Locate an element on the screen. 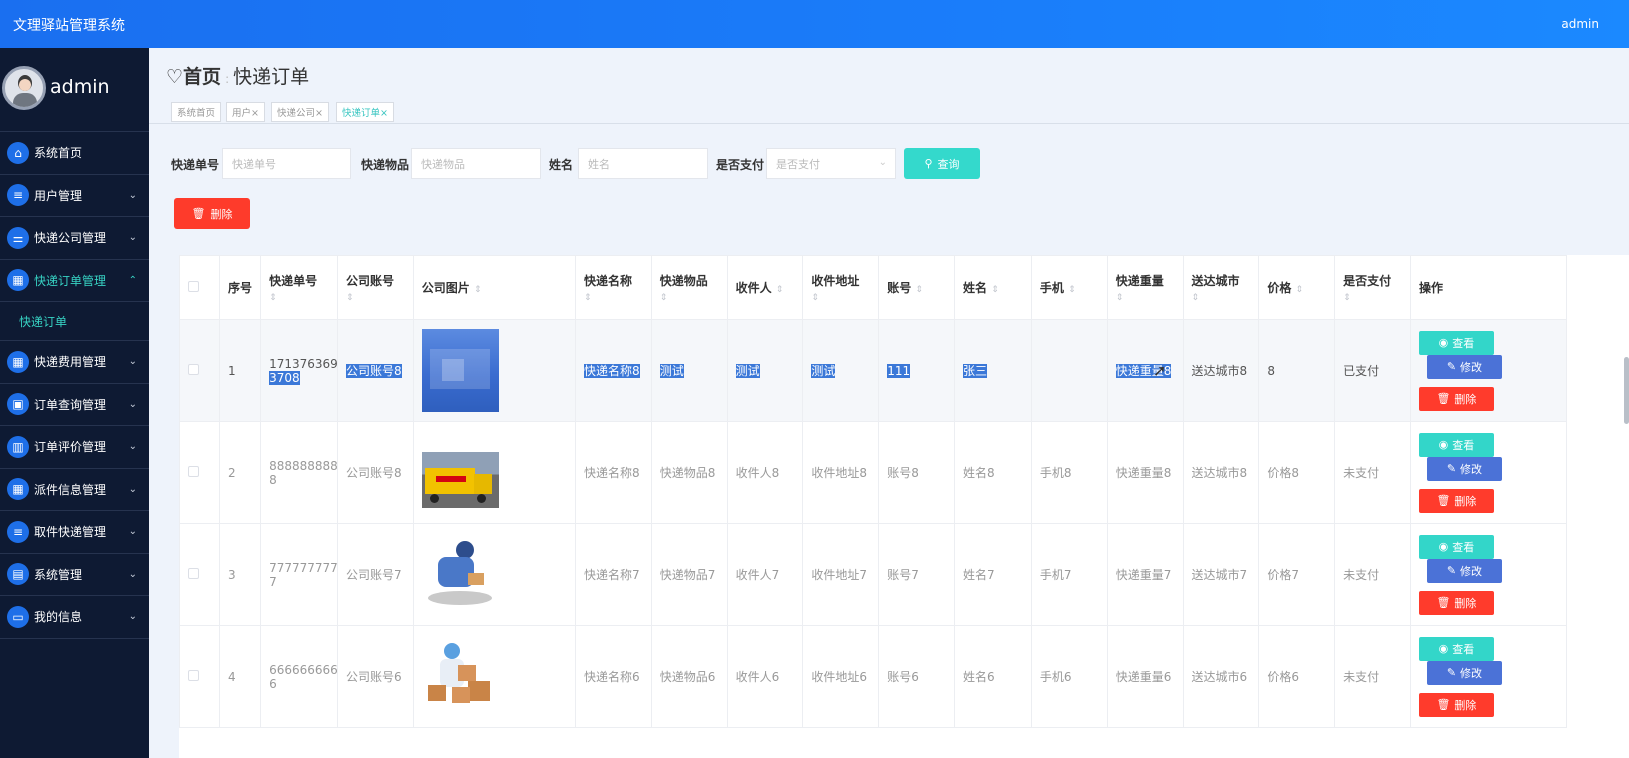  cell-tracking-no: 777777777 7 is located at coordinates (299, 574).